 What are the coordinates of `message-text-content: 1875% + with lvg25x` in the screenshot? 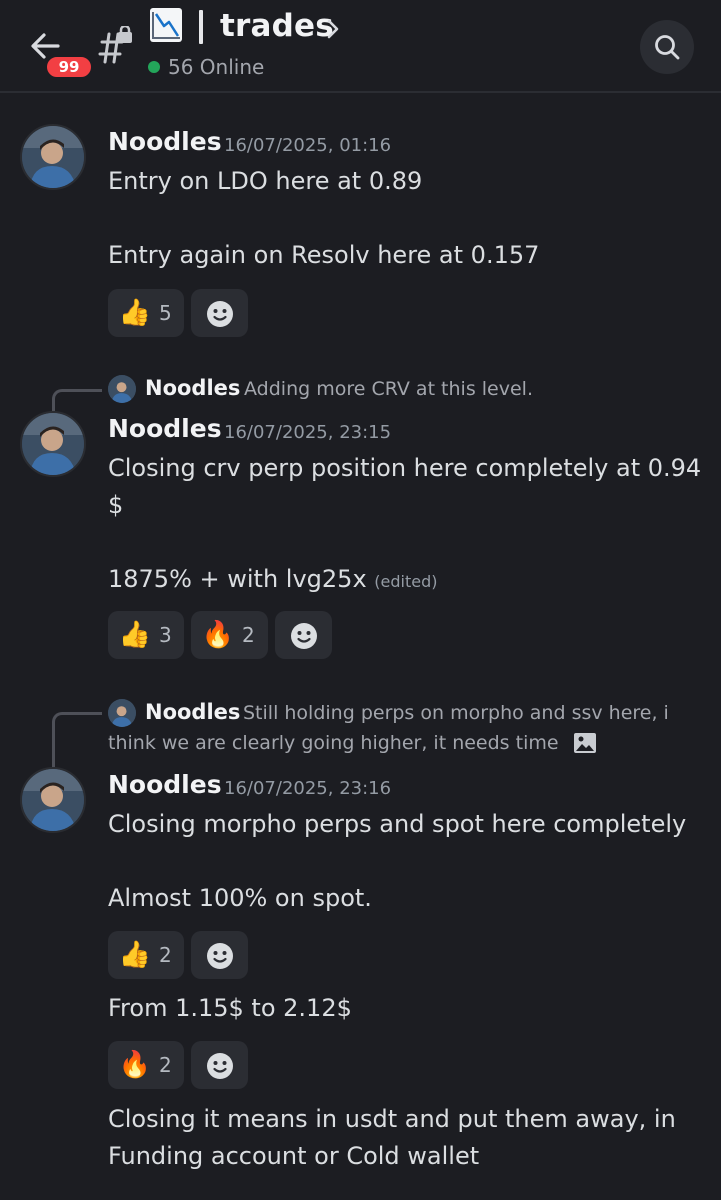 It's located at (237, 579).